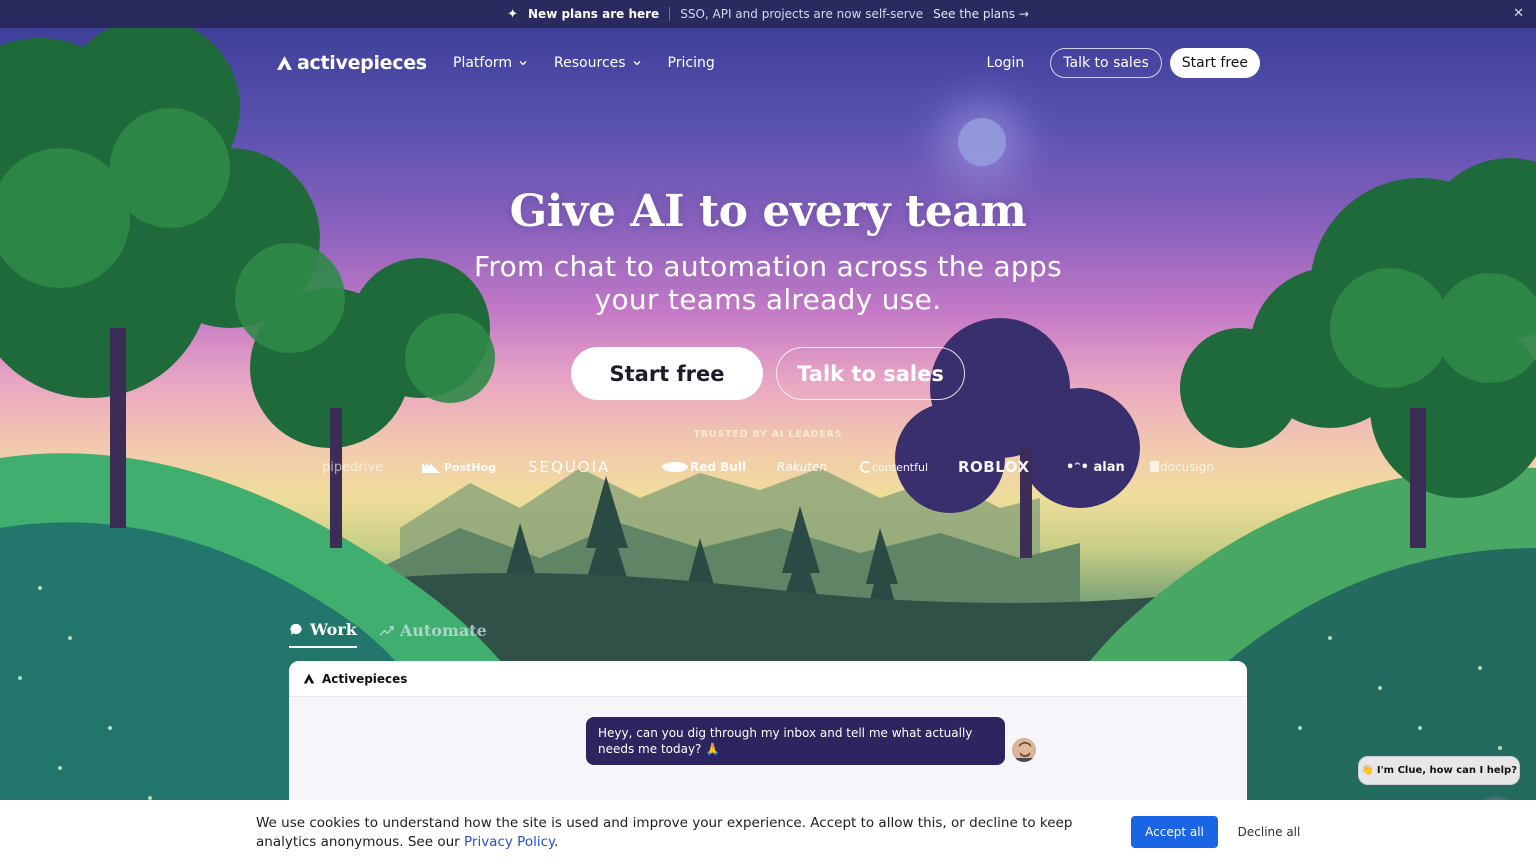 The height and width of the screenshot is (864, 1536). I want to click on tab-work-label: Work, so click(333, 629).